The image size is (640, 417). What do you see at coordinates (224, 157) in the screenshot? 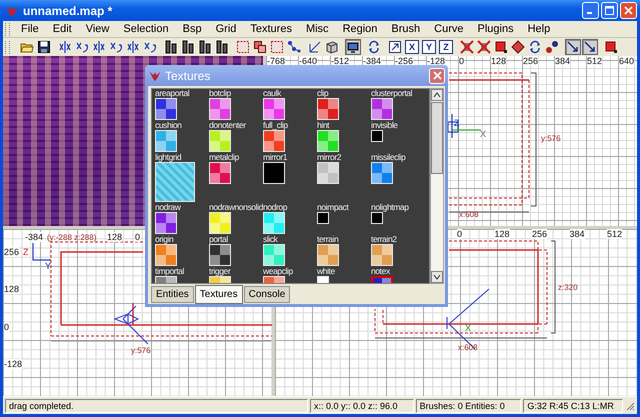
I see `texture-name: metalclip` at bounding box center [224, 157].